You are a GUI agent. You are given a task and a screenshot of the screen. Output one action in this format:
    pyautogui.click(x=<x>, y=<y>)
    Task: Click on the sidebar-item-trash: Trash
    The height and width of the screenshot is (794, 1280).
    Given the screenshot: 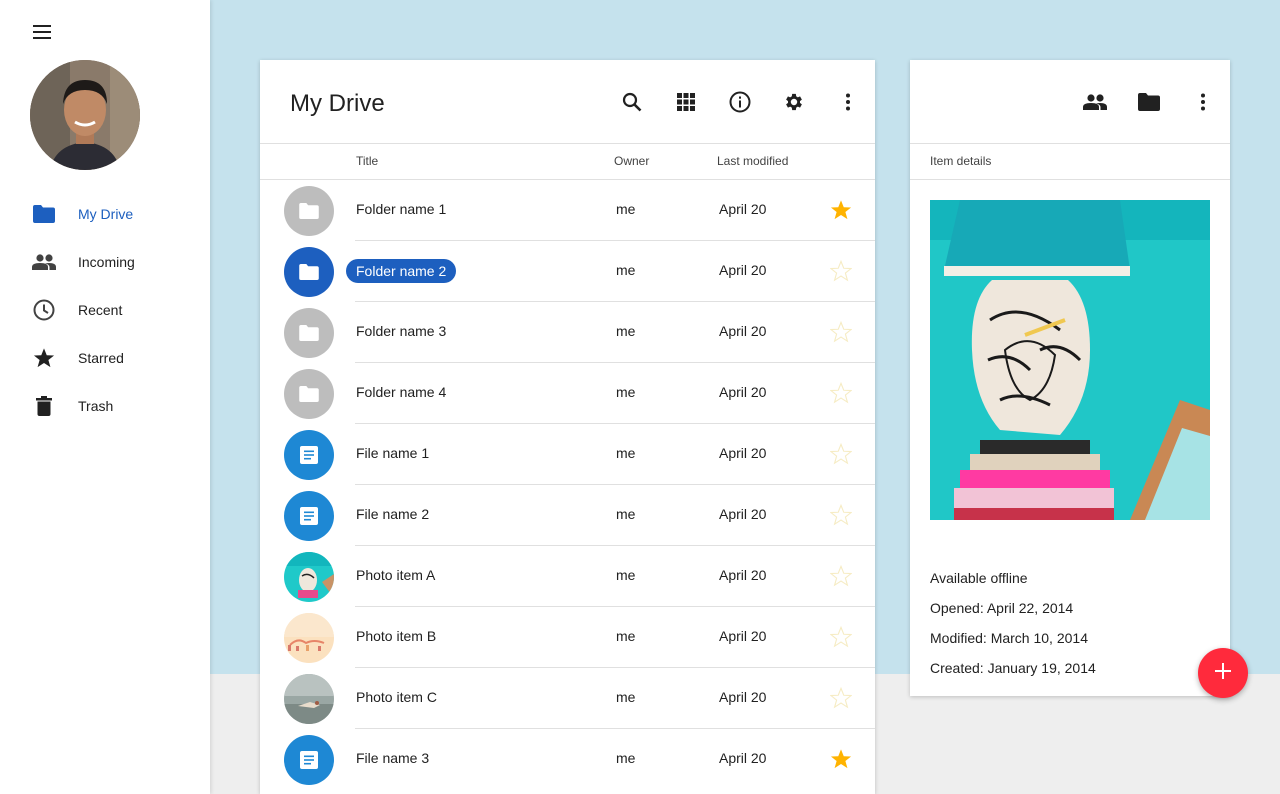 What is the action you would take?
    pyautogui.click(x=105, y=406)
    